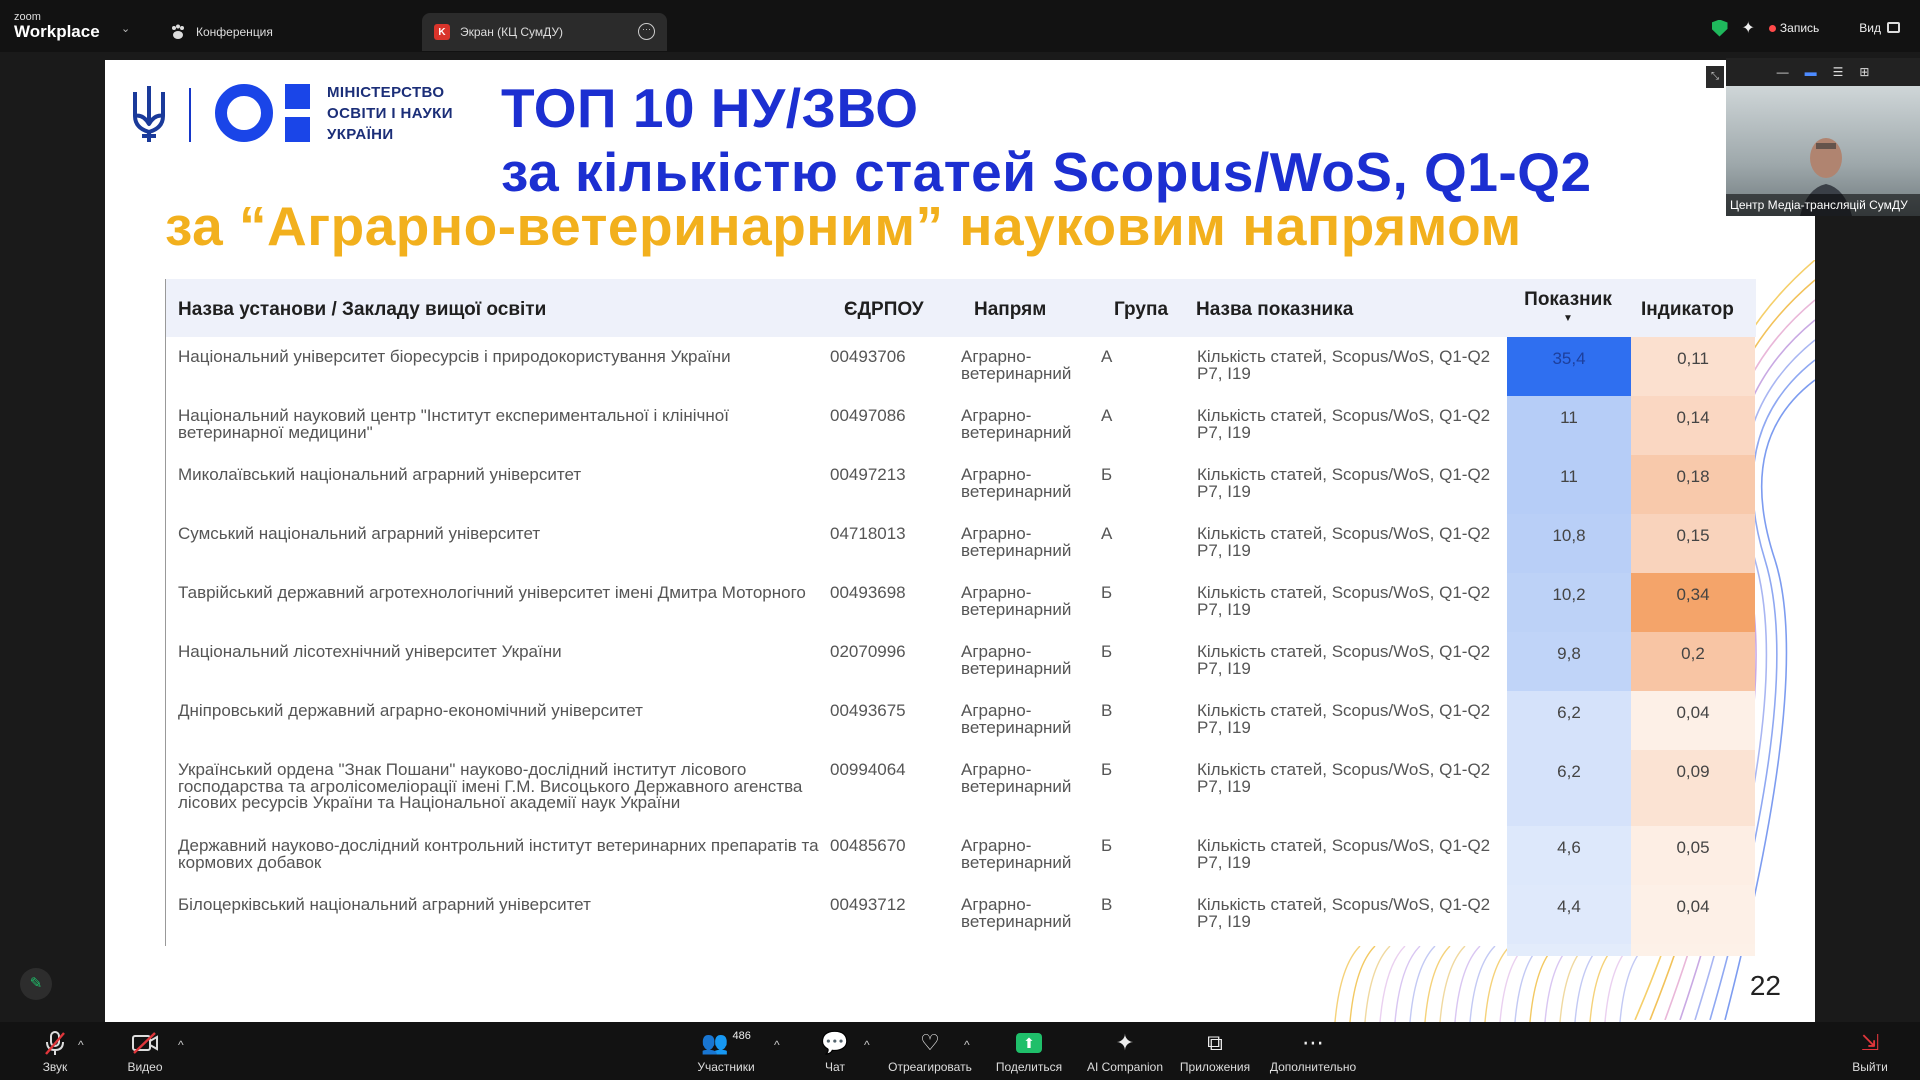 The image size is (1920, 1080). I want to click on edrpou-code: 04718013, so click(868, 533).